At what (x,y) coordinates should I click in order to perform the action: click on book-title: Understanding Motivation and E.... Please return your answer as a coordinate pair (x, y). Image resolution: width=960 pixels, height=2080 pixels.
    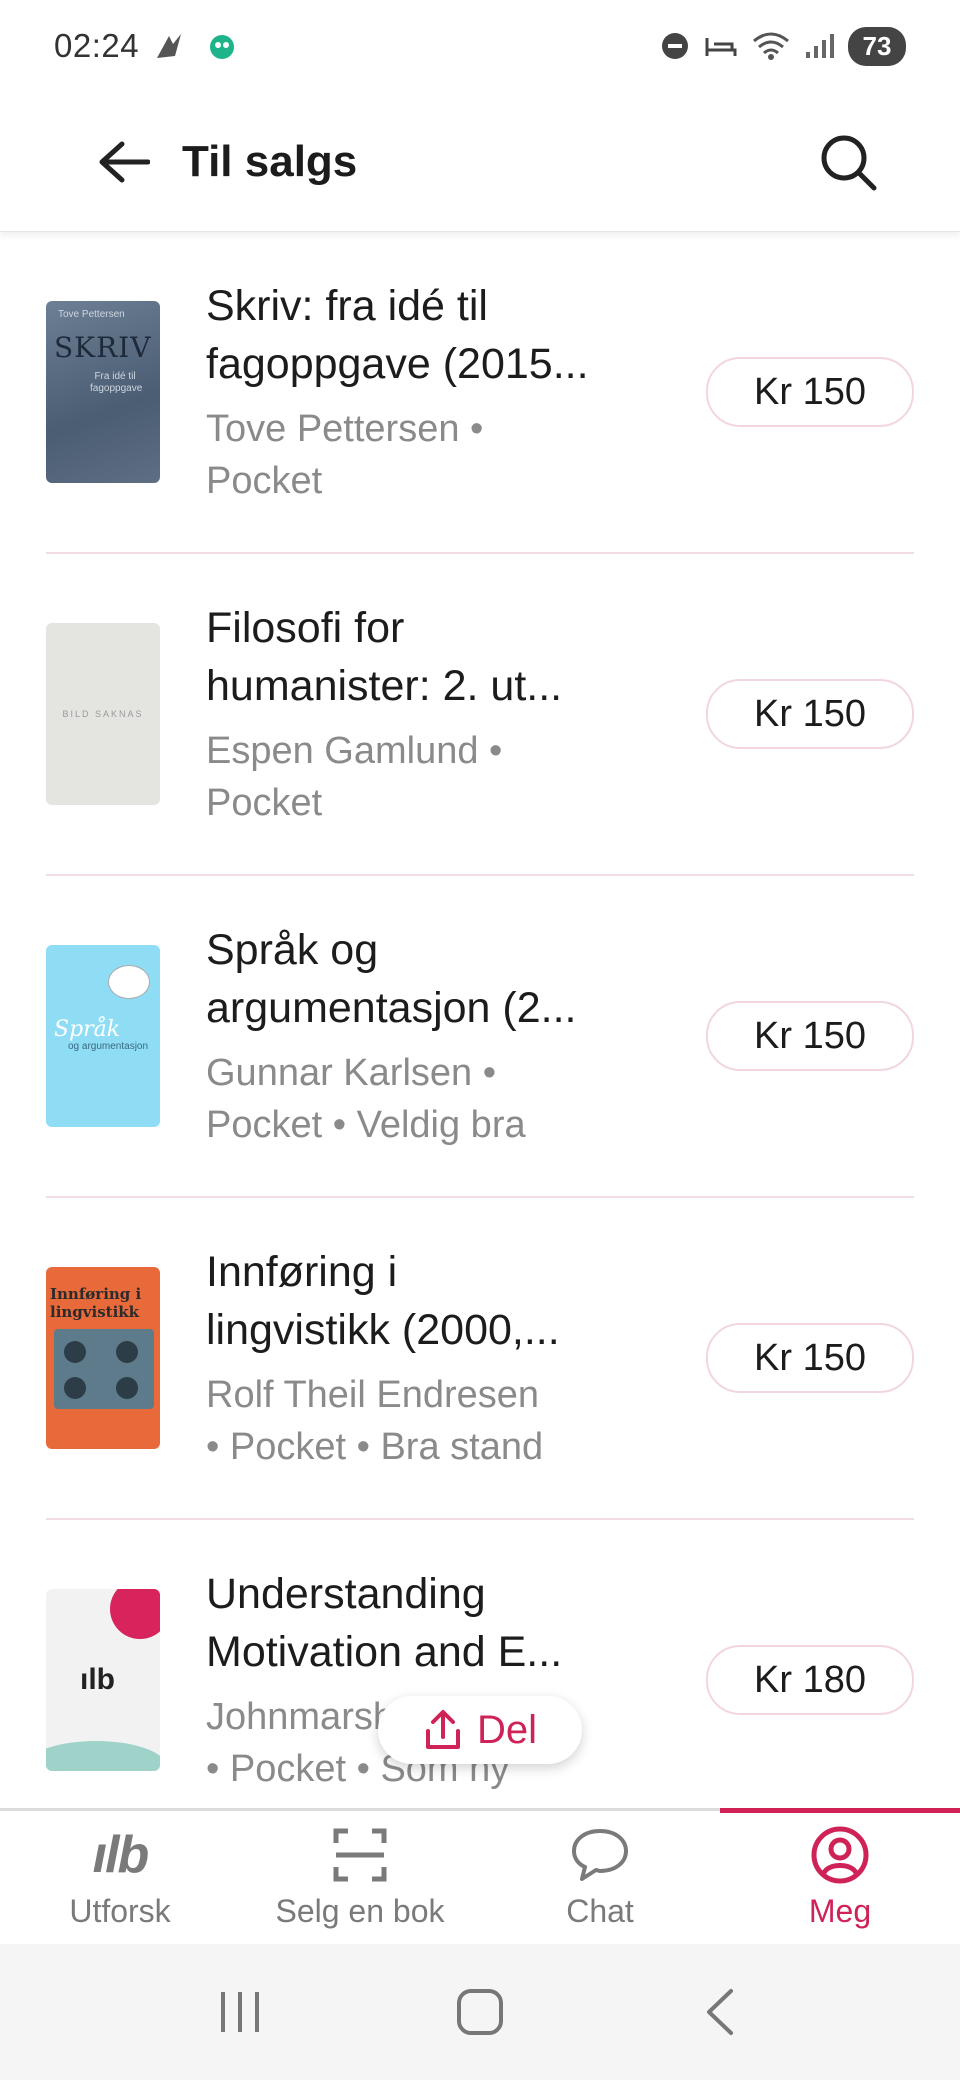
    Looking at the image, I should click on (432, 1623).